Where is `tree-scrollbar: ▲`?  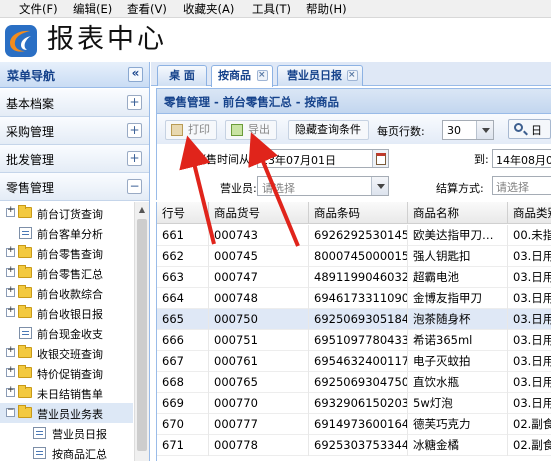 tree-scrollbar: ▲ is located at coordinates (141, 331).